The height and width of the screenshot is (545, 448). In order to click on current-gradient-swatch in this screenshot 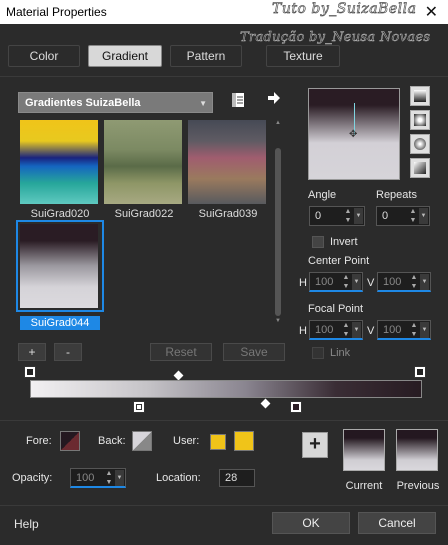, I will do `click(364, 450)`.